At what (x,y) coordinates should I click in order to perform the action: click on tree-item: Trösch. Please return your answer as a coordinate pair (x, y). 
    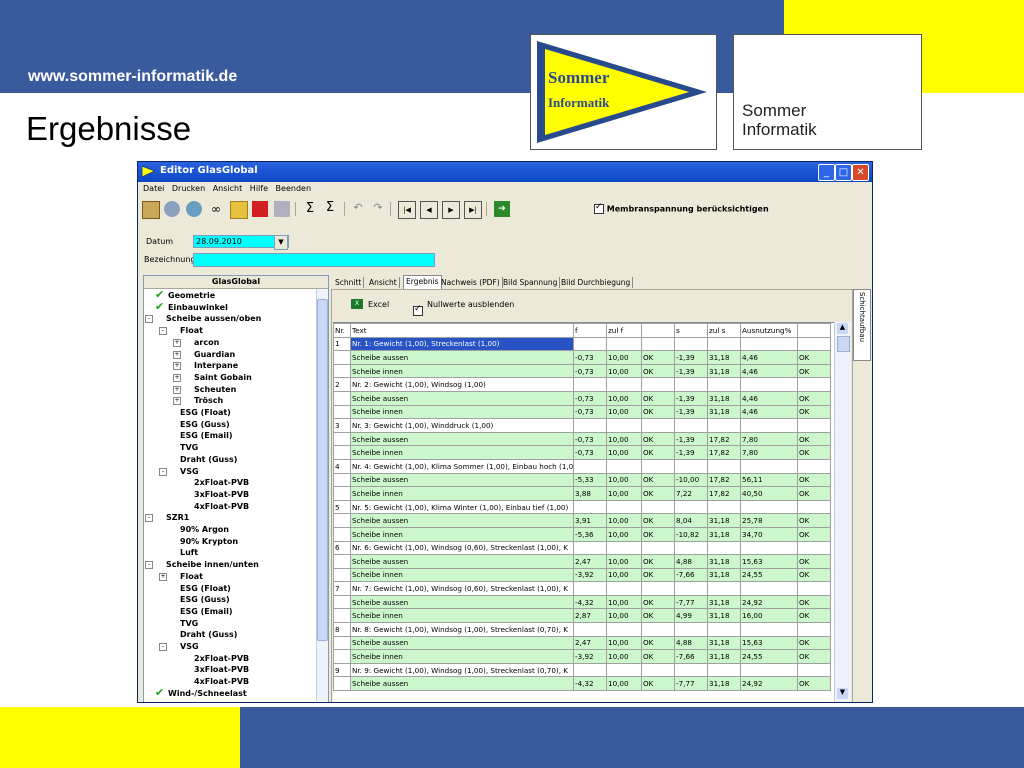
    Looking at the image, I should click on (208, 400).